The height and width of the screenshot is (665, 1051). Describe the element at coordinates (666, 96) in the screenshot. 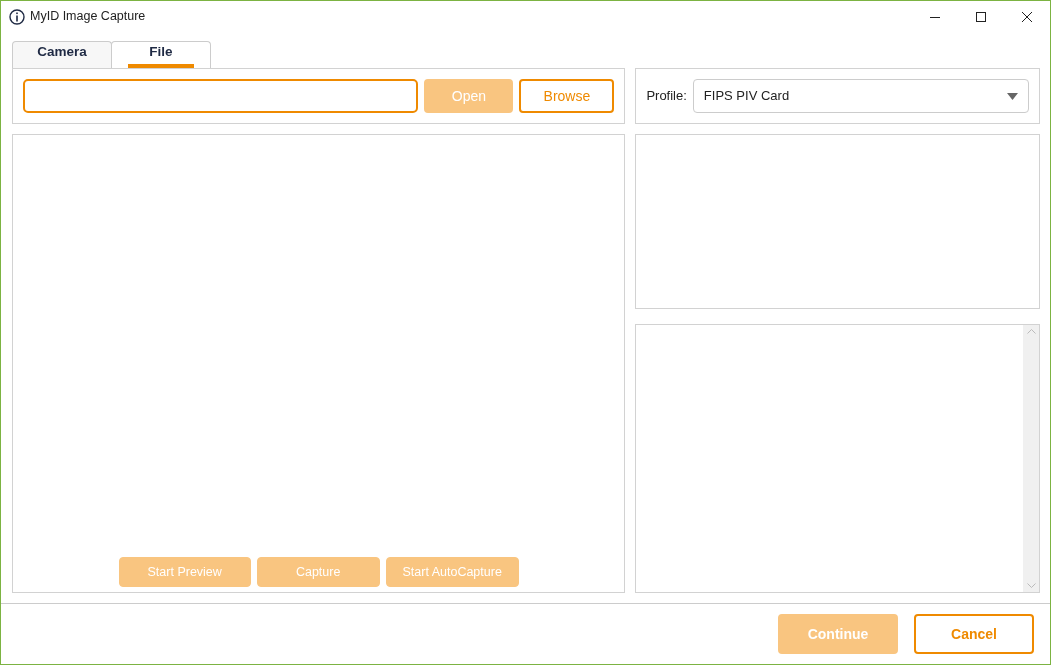

I see `profile-label: Profile:` at that location.